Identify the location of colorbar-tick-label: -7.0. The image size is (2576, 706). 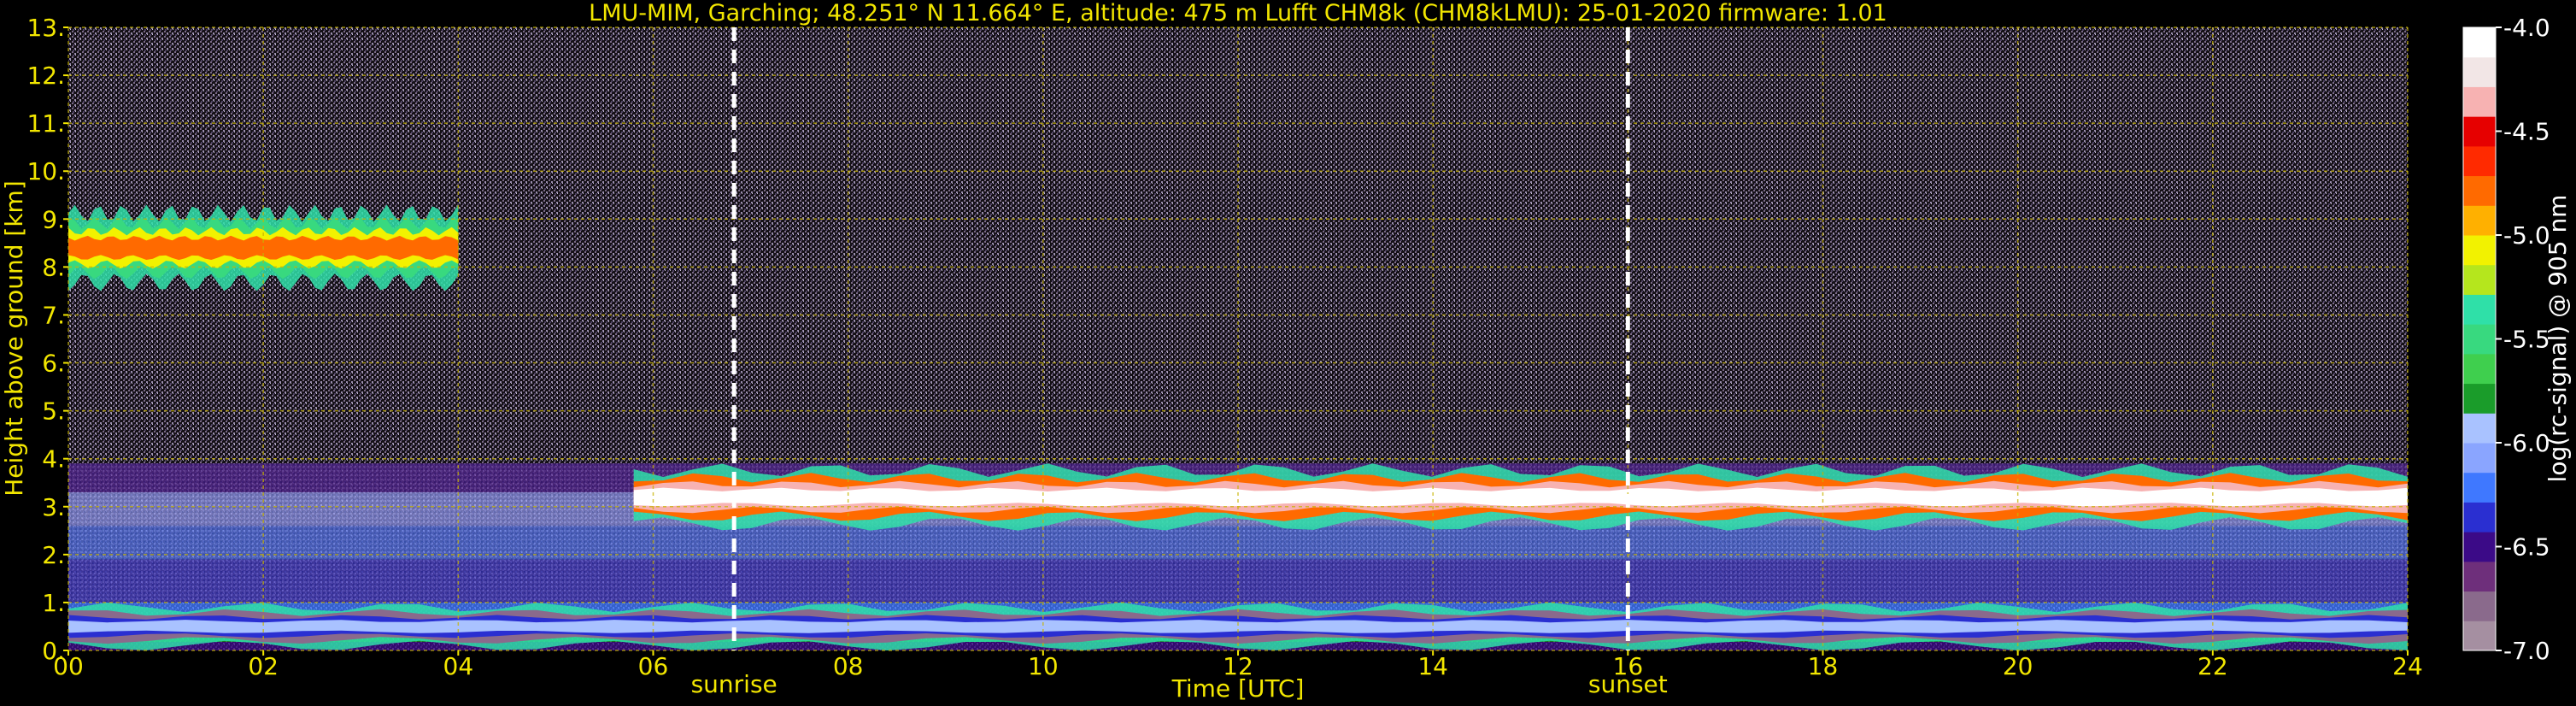
(2526, 651).